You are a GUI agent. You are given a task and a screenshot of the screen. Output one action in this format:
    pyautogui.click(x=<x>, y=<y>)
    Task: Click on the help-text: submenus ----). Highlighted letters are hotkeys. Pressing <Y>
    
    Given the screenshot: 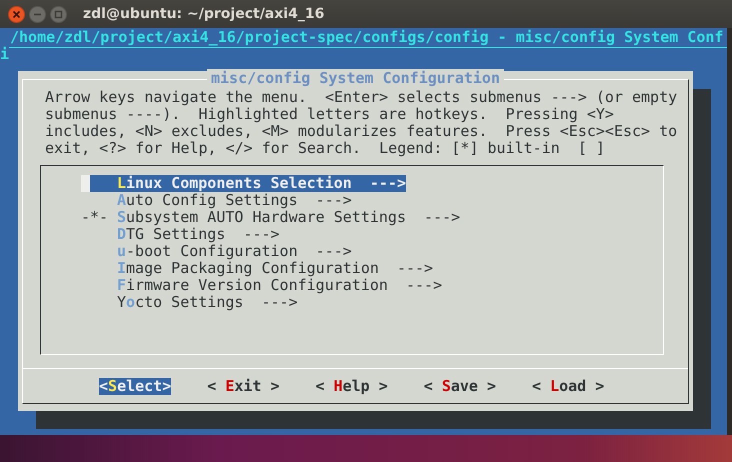 What is the action you would take?
    pyautogui.click(x=329, y=114)
    